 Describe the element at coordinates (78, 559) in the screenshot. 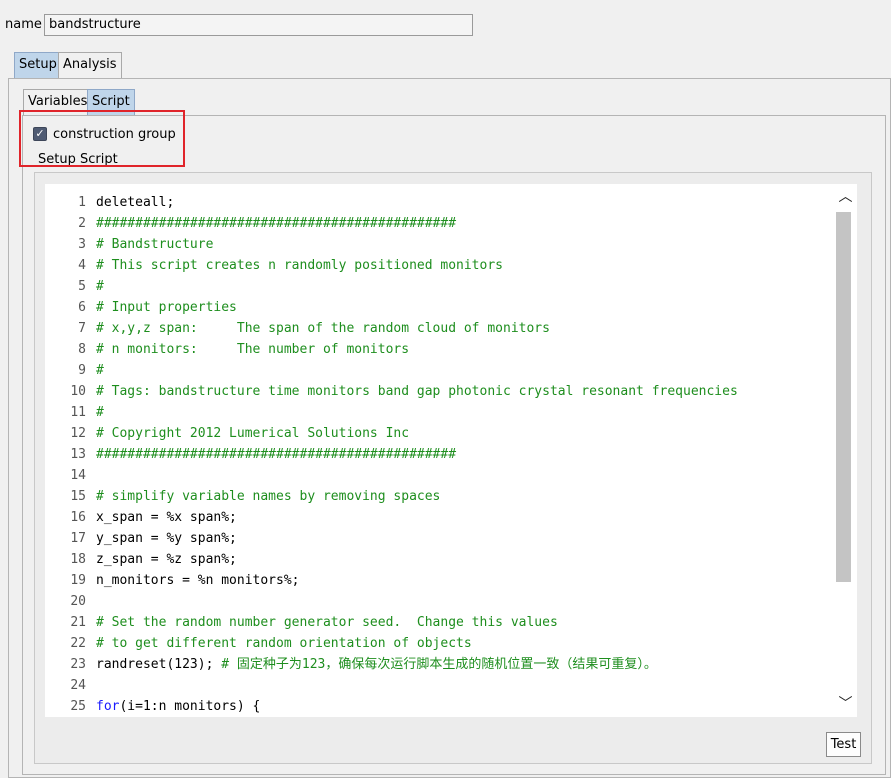

I see `line-number: 18` at that location.